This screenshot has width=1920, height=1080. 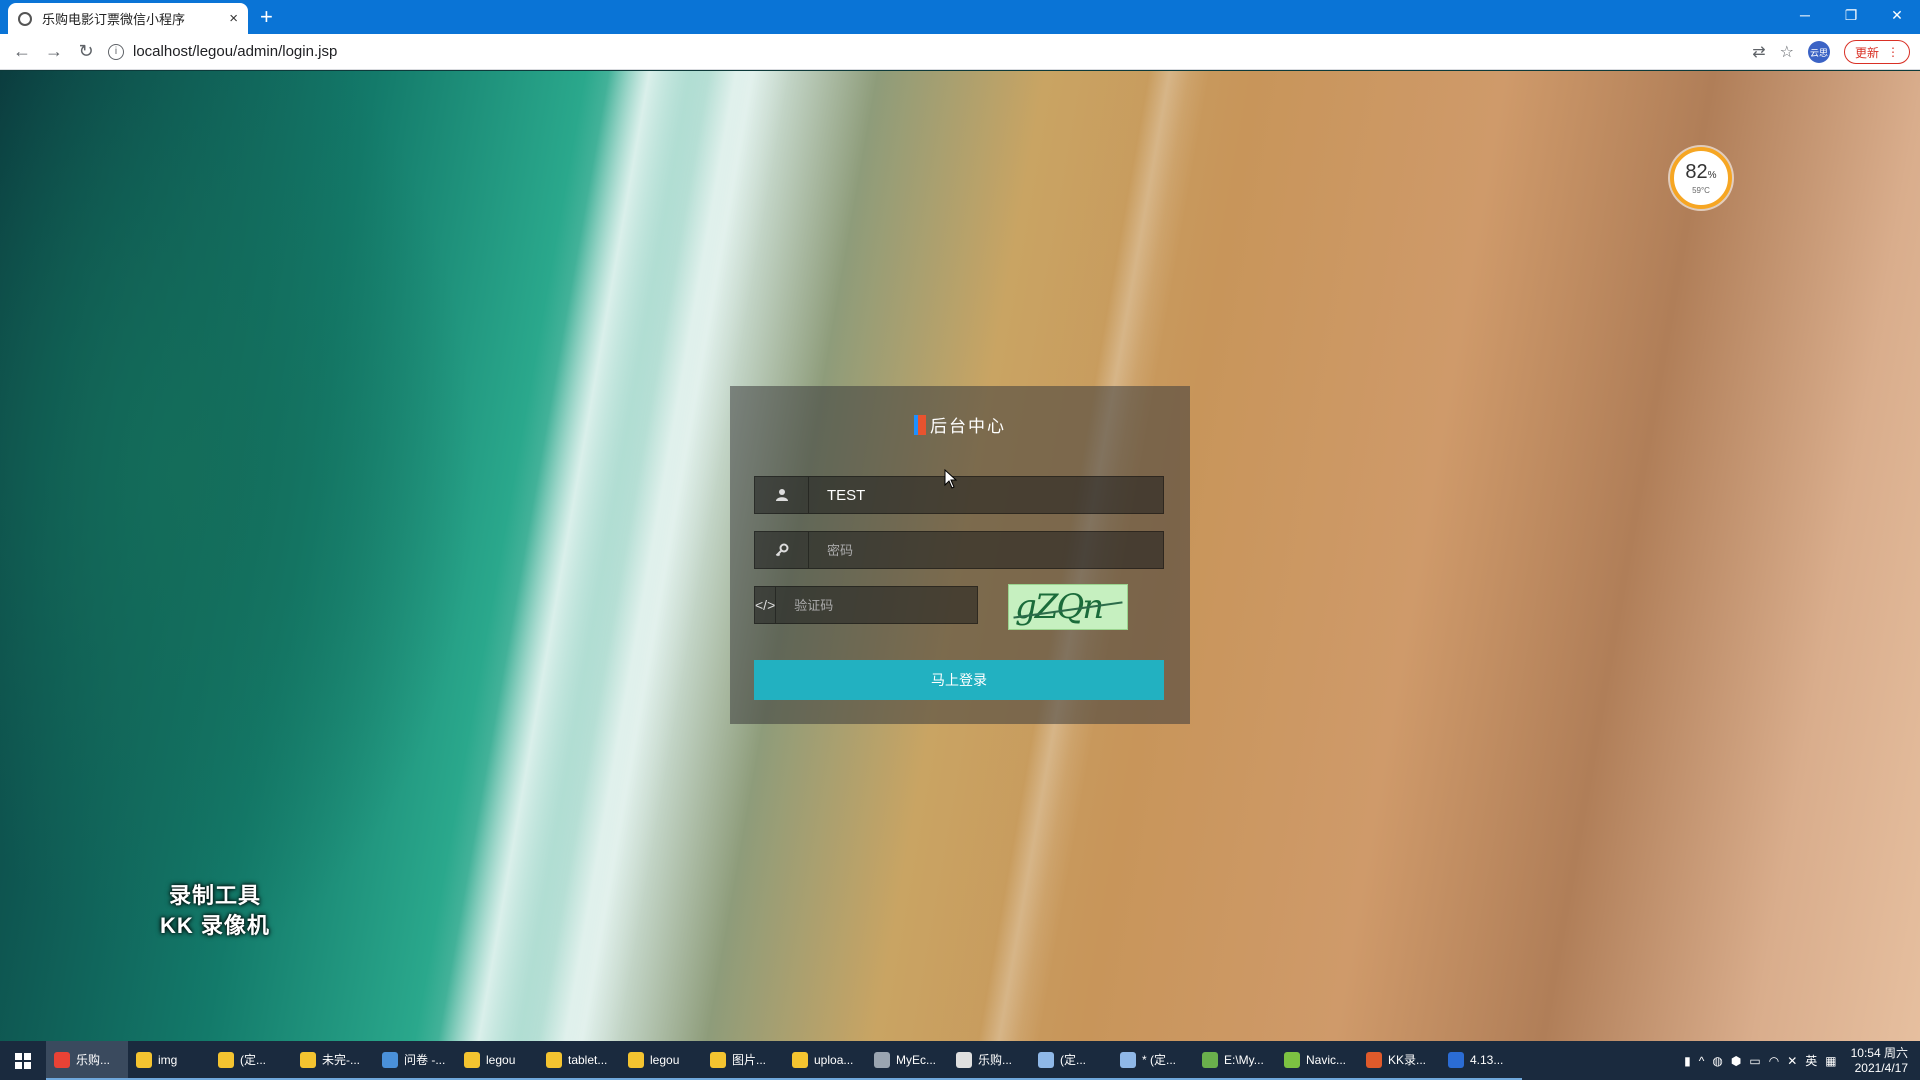 I want to click on tab-close-icon: ×, so click(x=233, y=18).